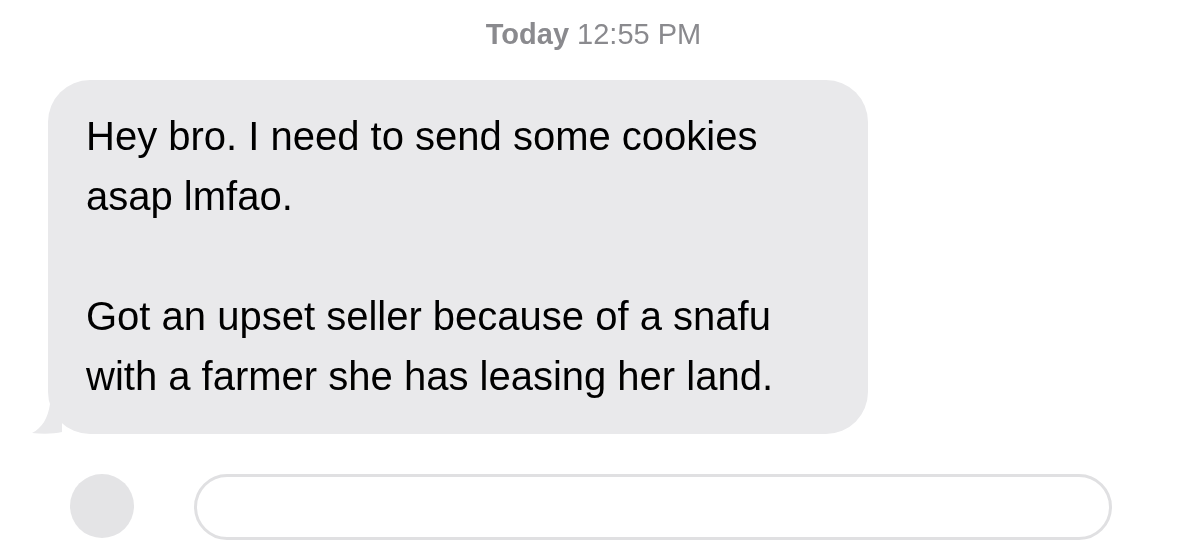  What do you see at coordinates (593, 34) in the screenshot?
I see `message-timestamp: Today 12:55 PM` at bounding box center [593, 34].